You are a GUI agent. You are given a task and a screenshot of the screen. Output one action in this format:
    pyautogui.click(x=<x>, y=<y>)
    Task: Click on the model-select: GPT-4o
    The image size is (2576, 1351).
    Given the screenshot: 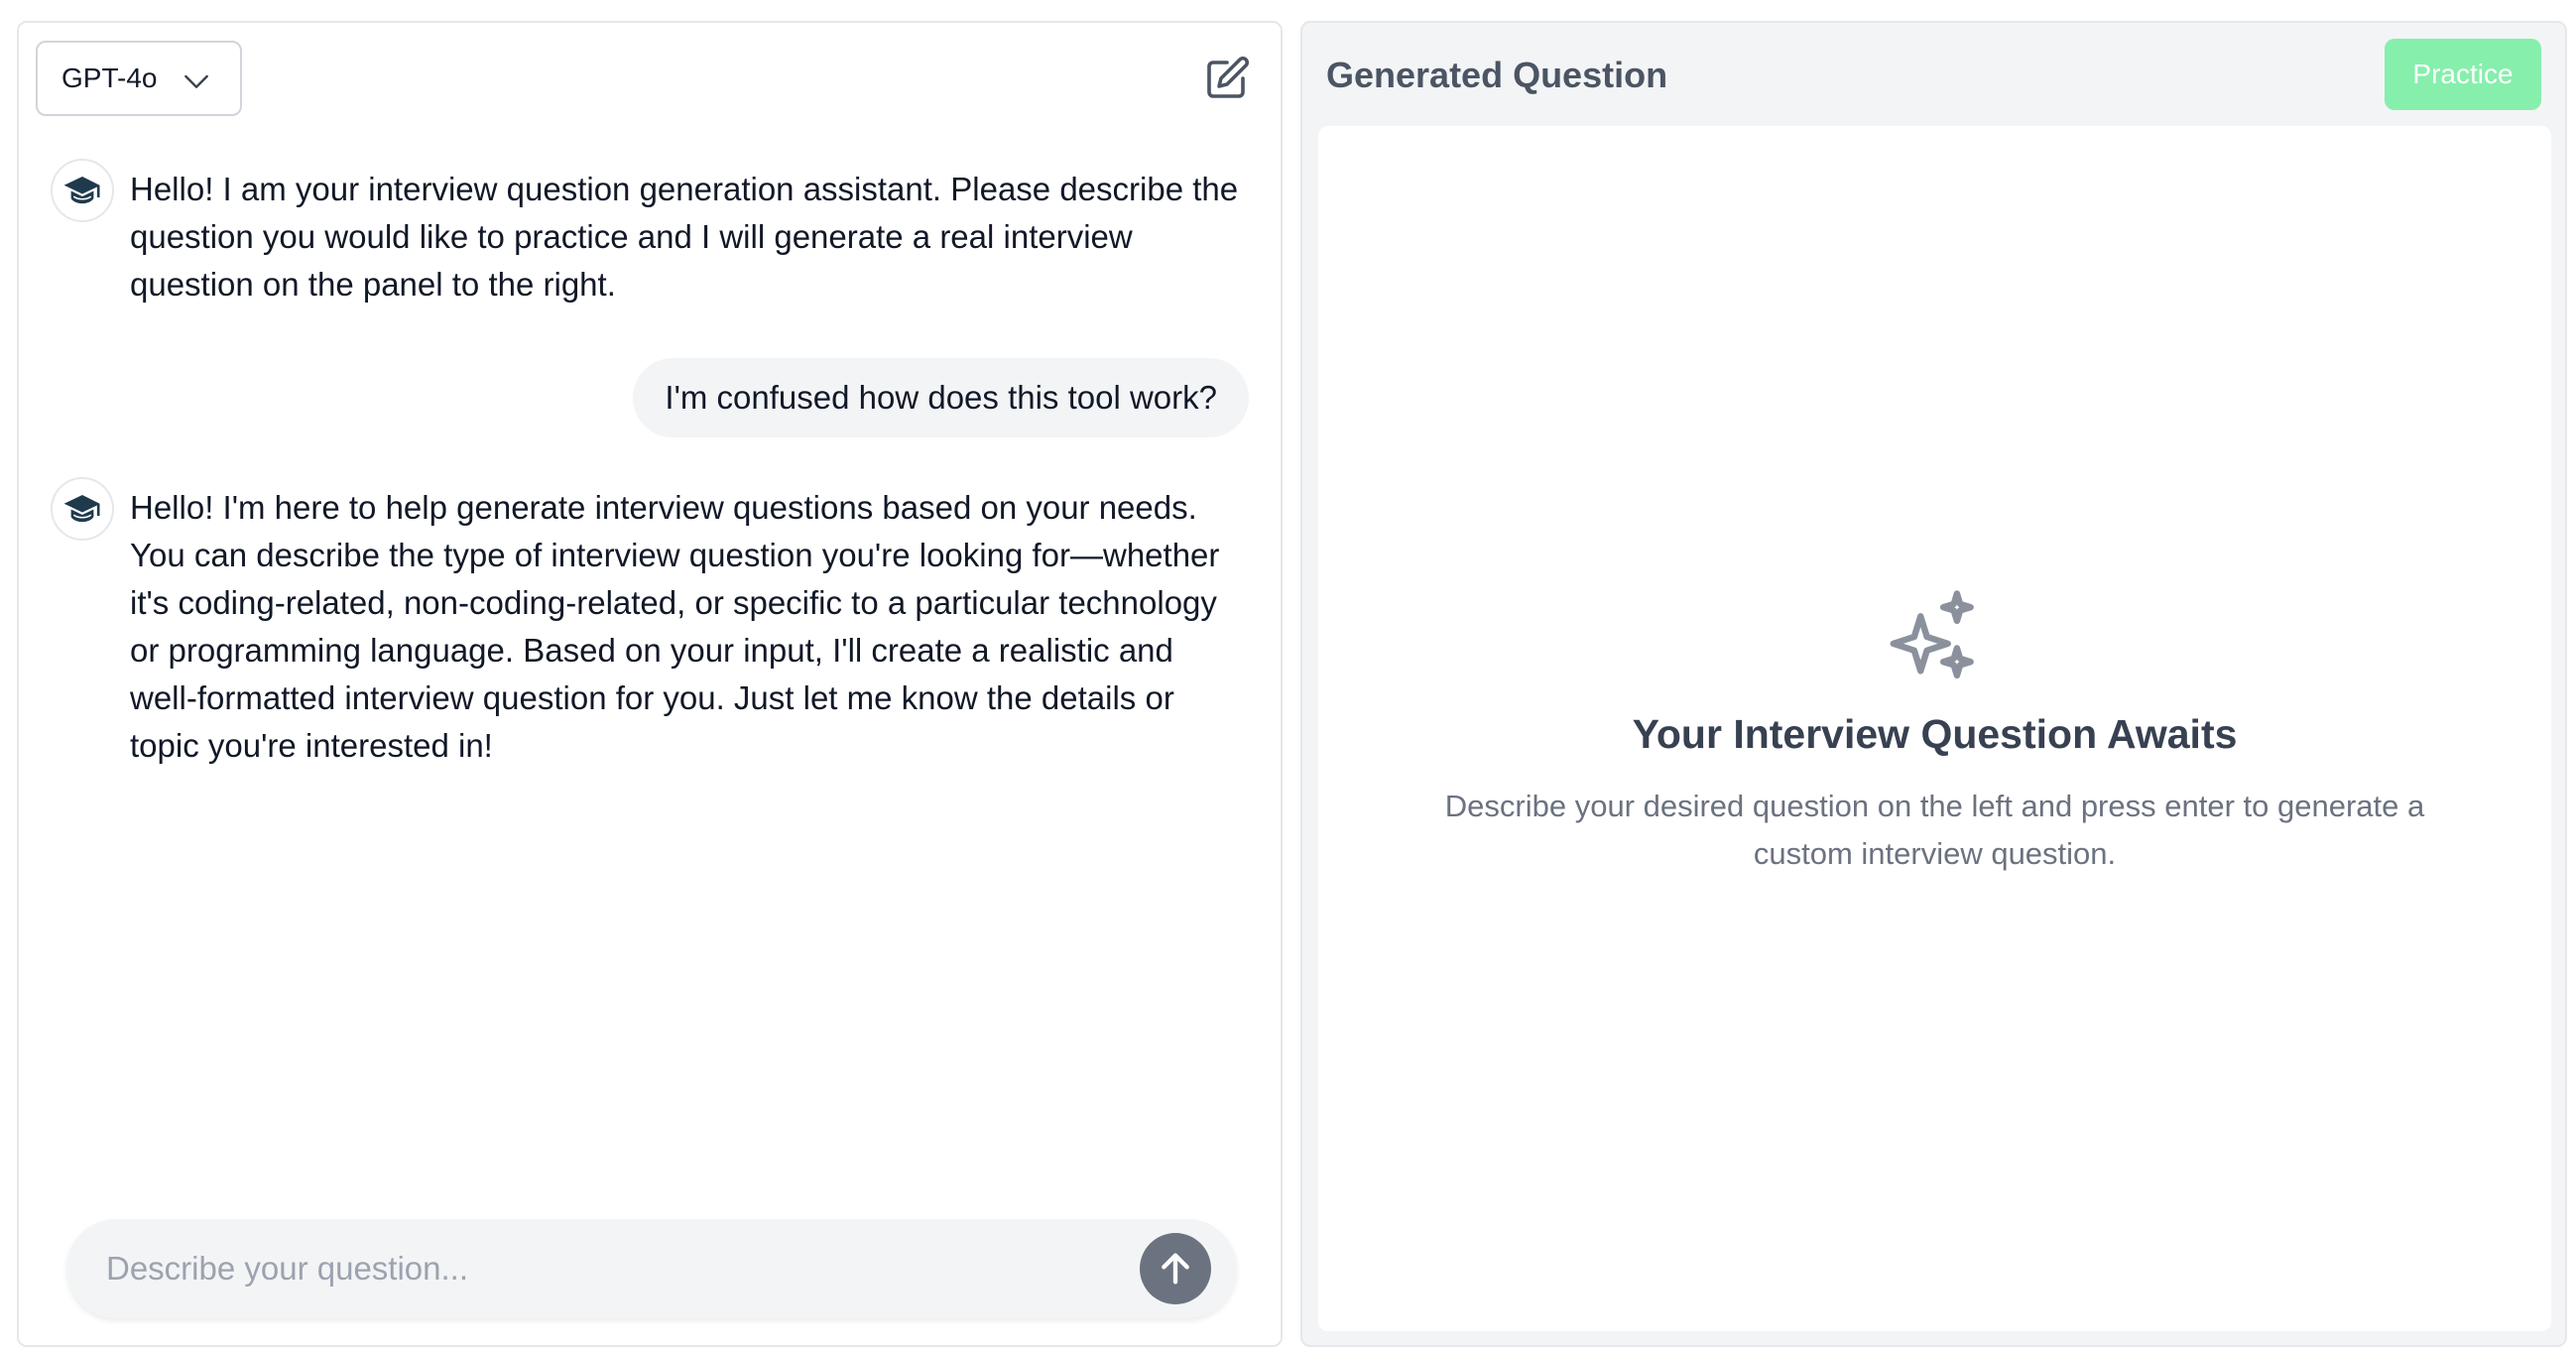 What is the action you would take?
    pyautogui.click(x=139, y=78)
    